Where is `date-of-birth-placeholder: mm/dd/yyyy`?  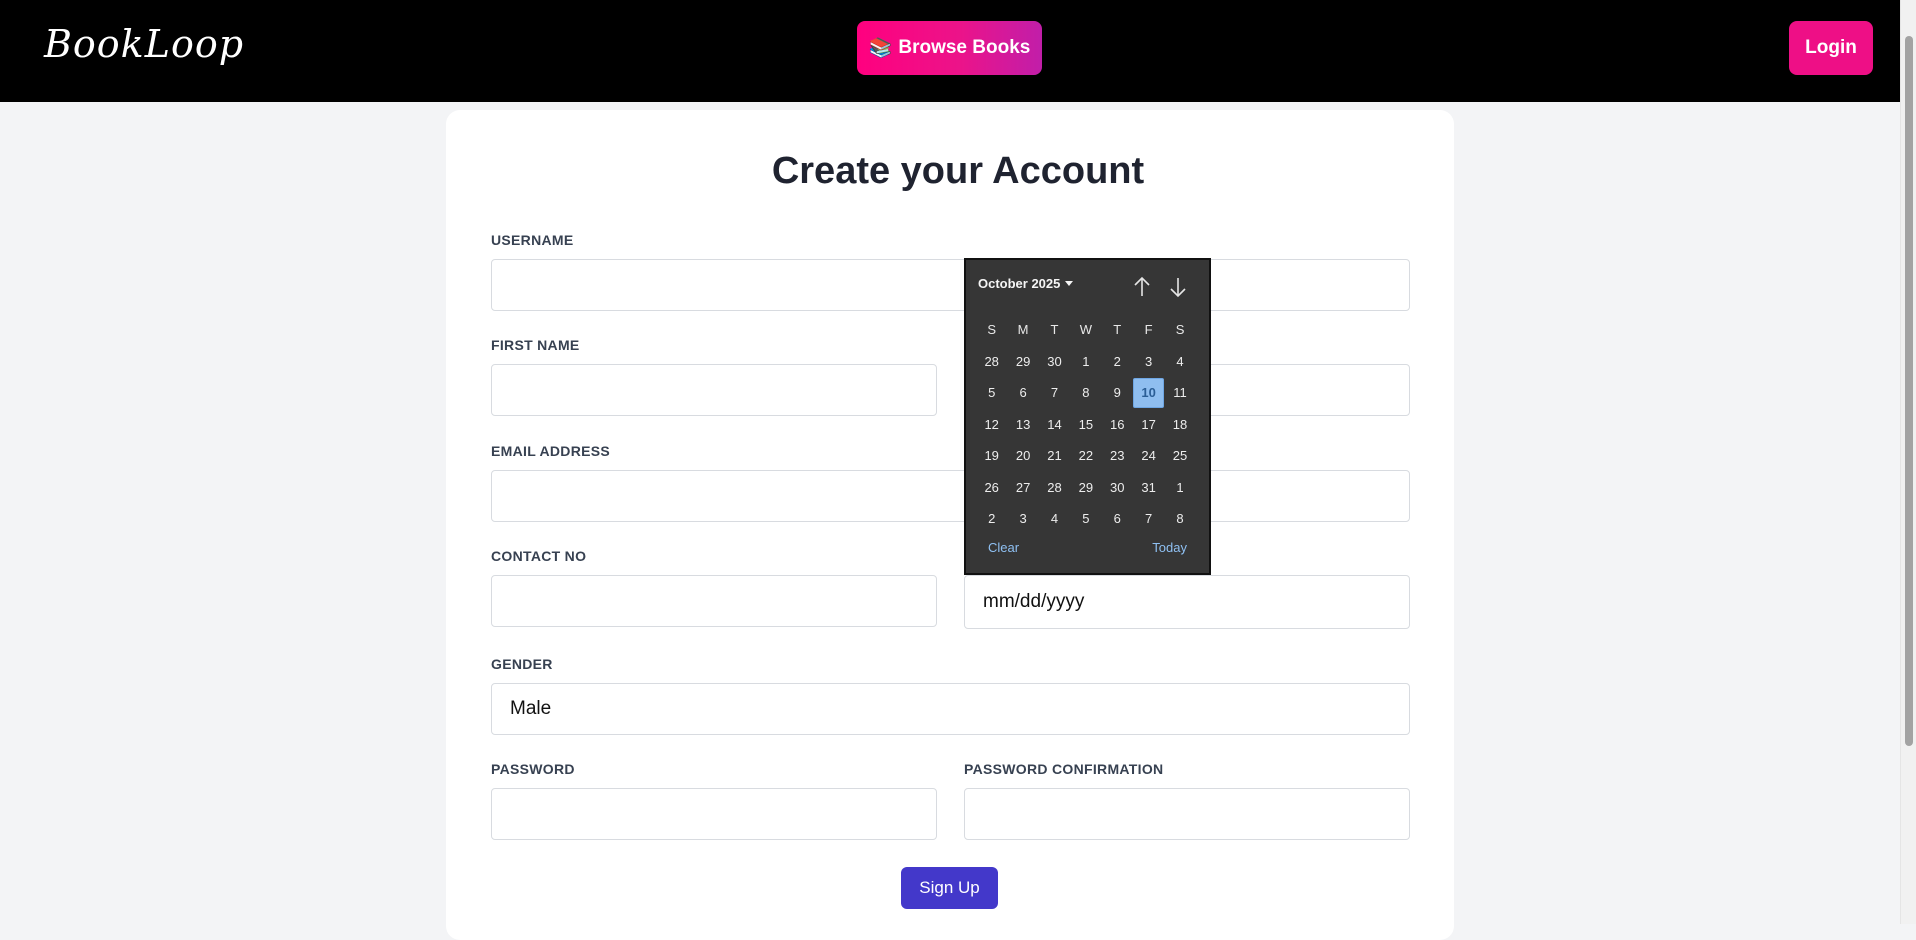 date-of-birth-placeholder: mm/dd/yyyy is located at coordinates (1034, 601).